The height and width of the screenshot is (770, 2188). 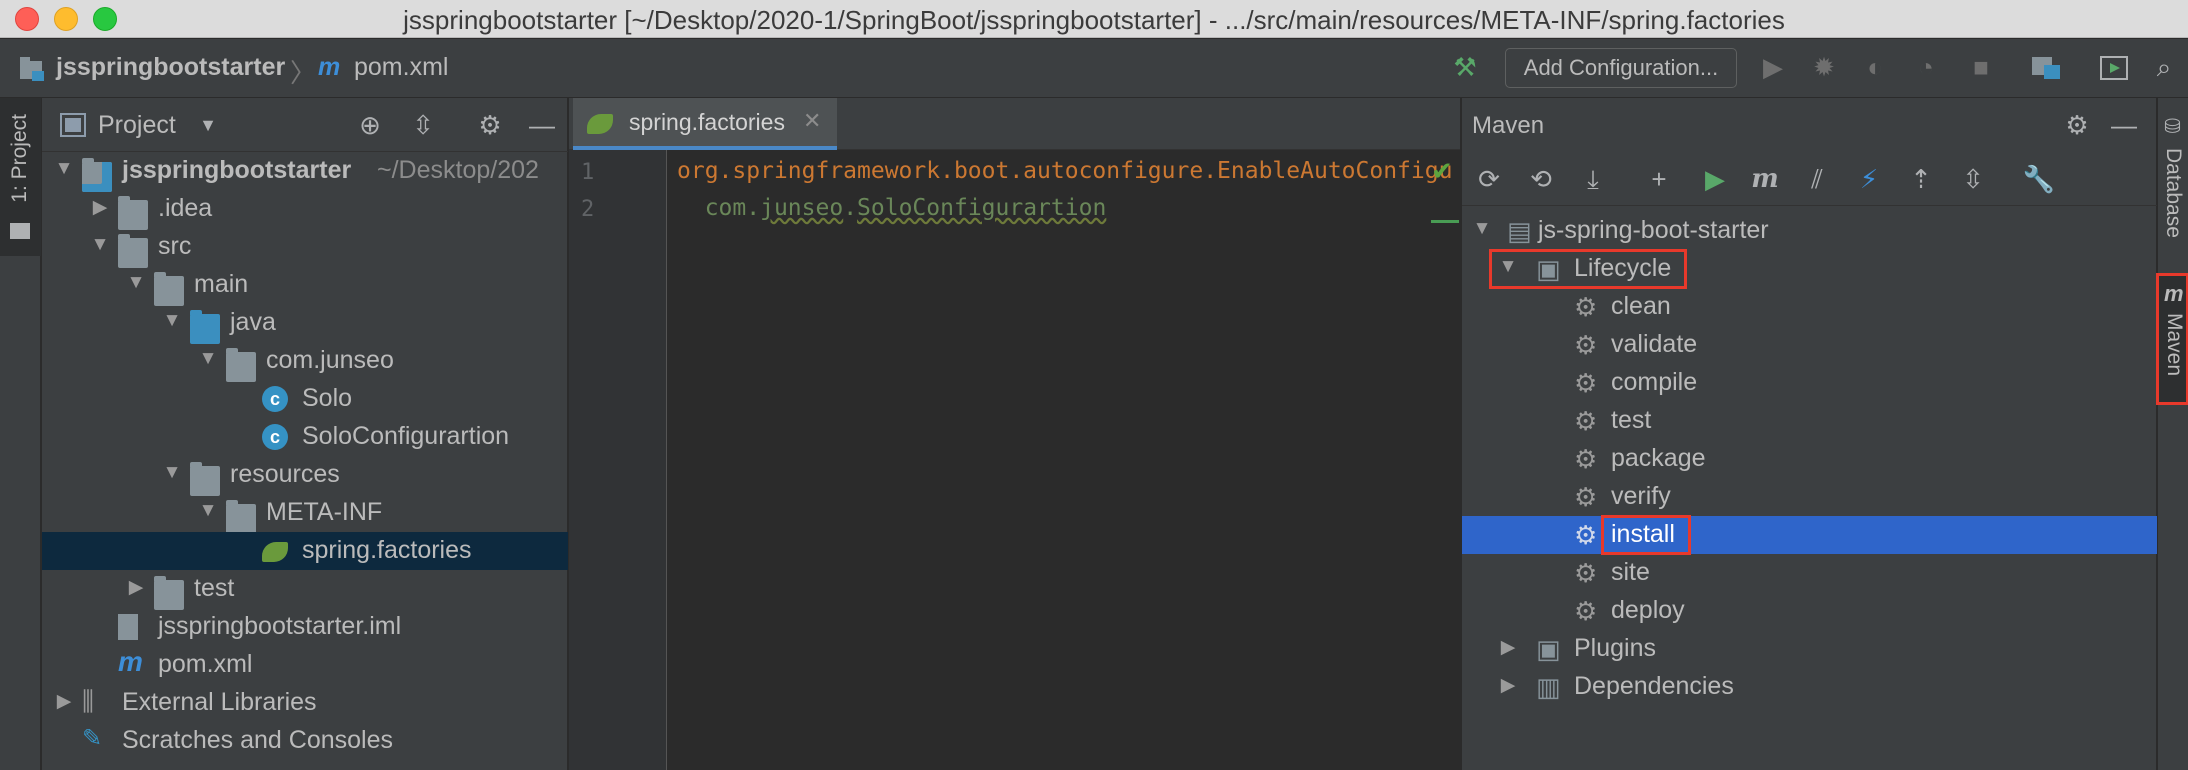 What do you see at coordinates (1615, 648) in the screenshot?
I see `plugins-node-label: Plugins` at bounding box center [1615, 648].